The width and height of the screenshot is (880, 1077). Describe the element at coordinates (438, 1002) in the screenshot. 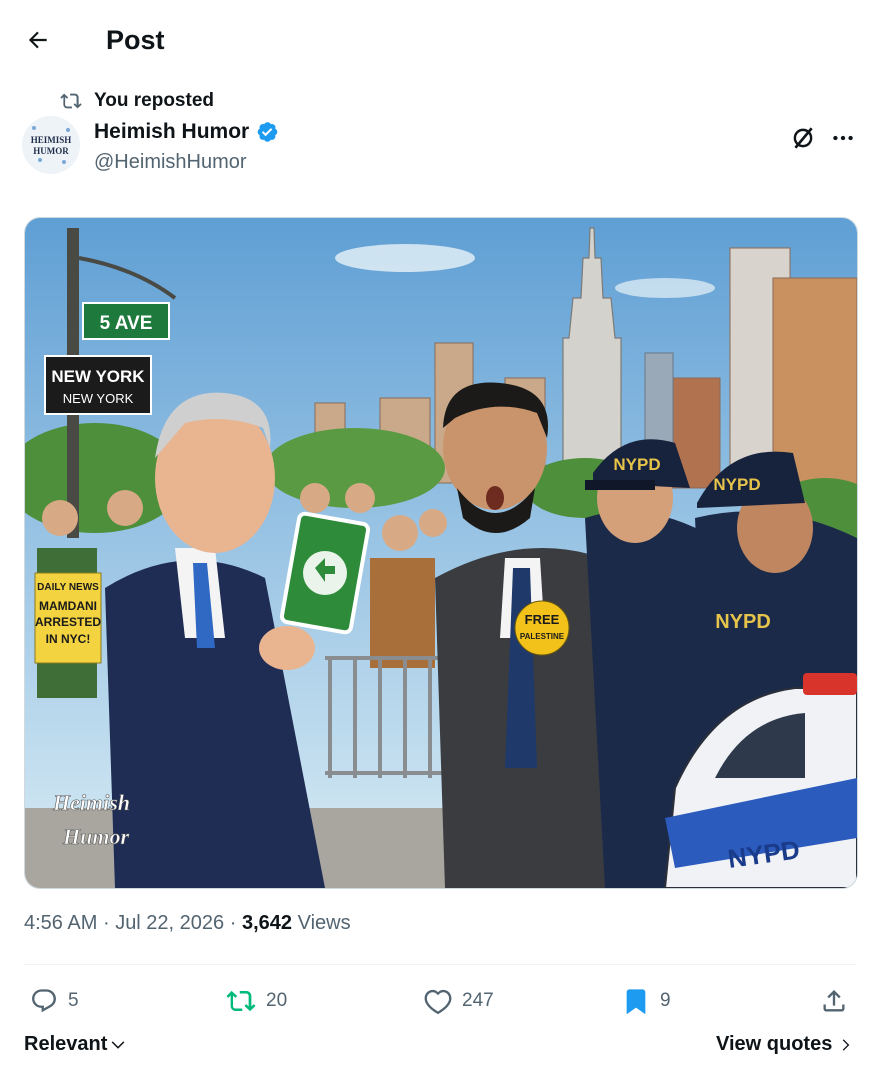

I see `heart-icon` at that location.